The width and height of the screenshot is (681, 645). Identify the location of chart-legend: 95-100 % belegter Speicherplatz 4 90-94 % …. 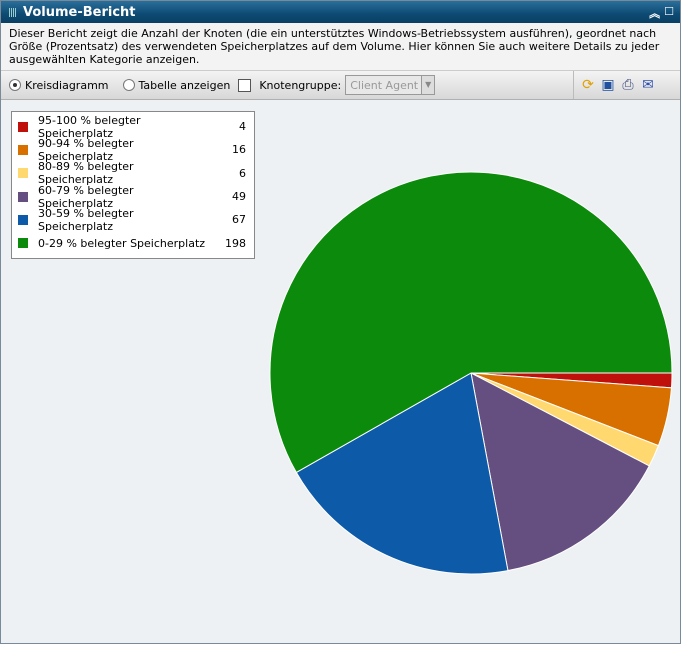
(133, 185).